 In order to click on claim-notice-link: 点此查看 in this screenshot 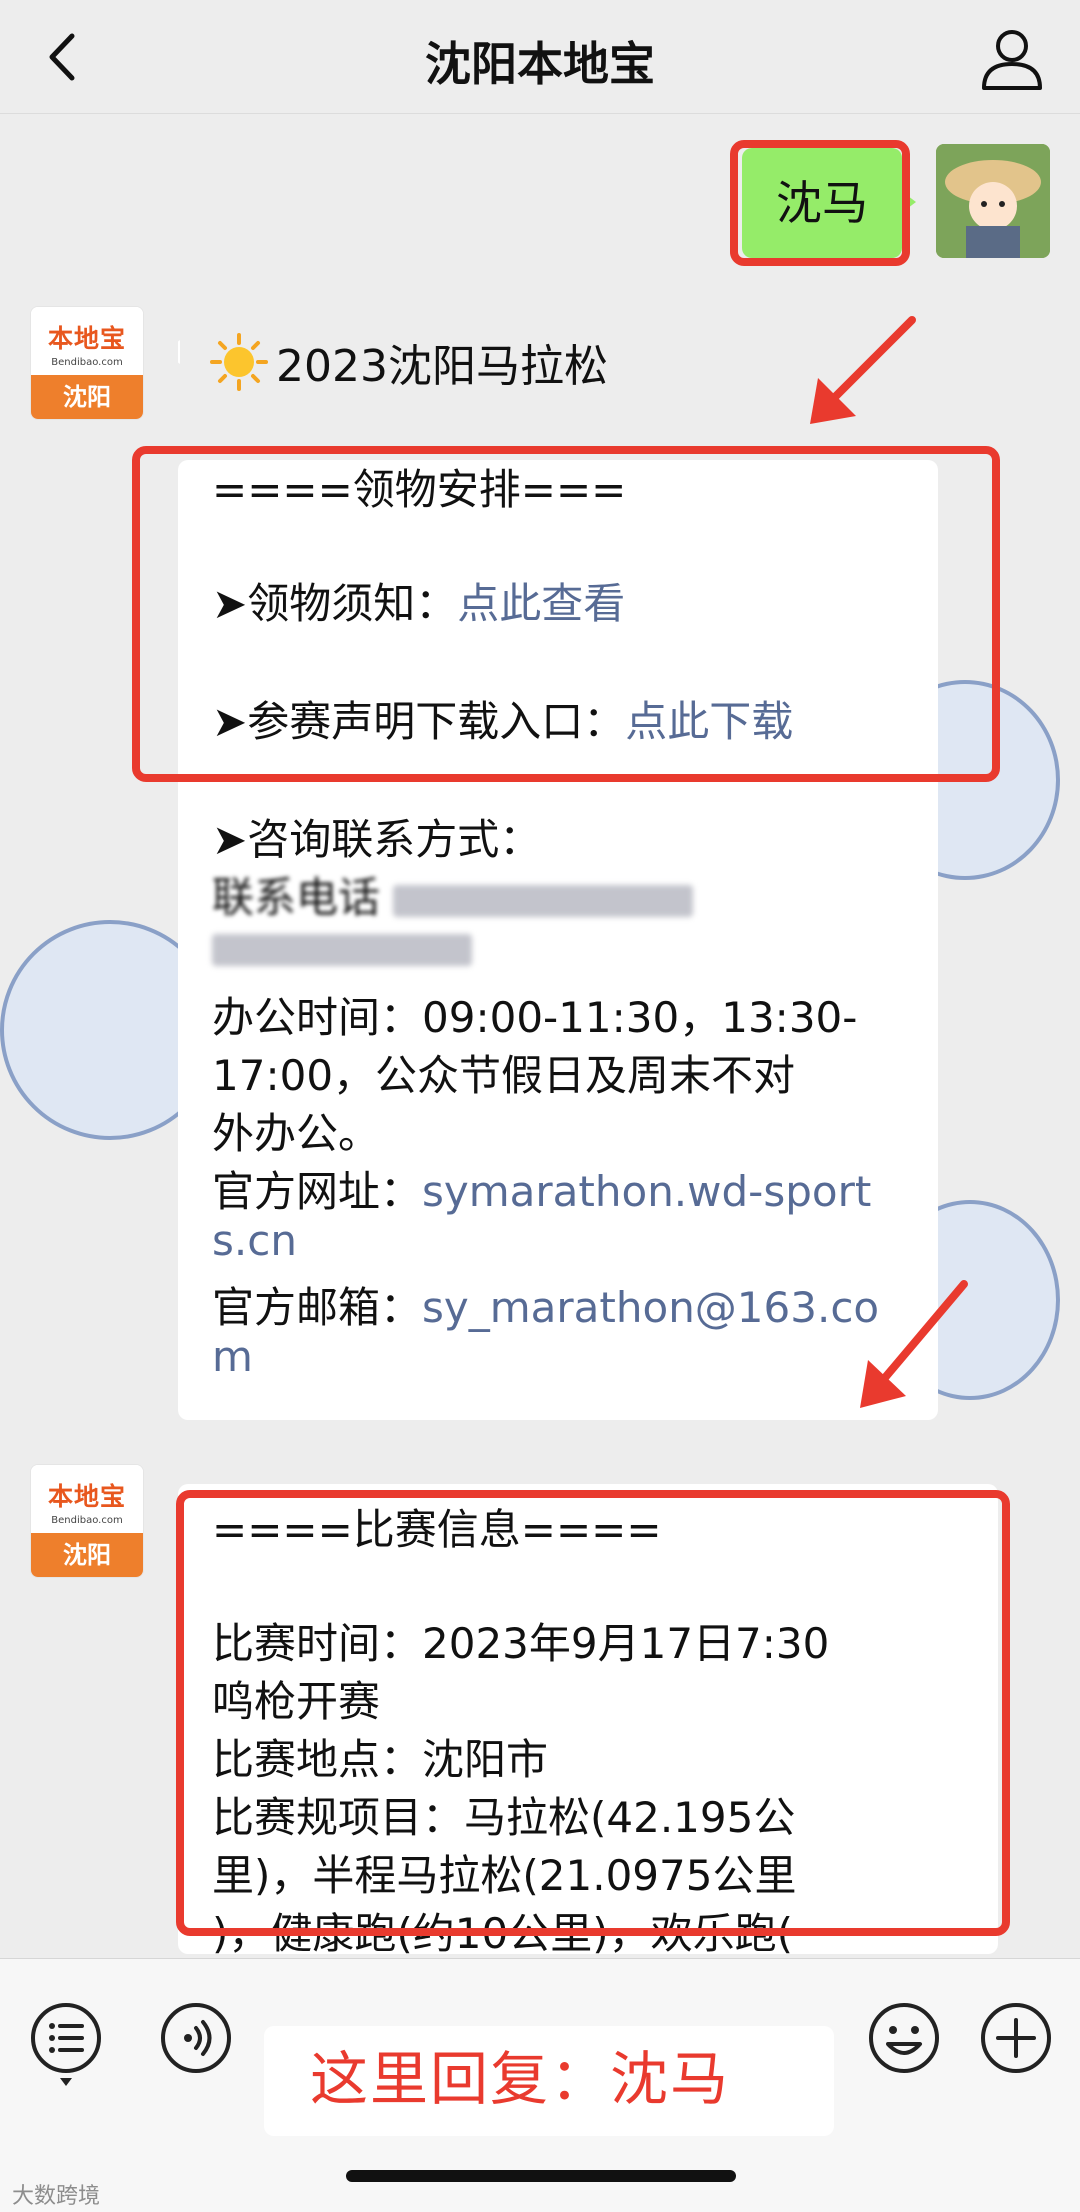, I will do `click(541, 603)`.